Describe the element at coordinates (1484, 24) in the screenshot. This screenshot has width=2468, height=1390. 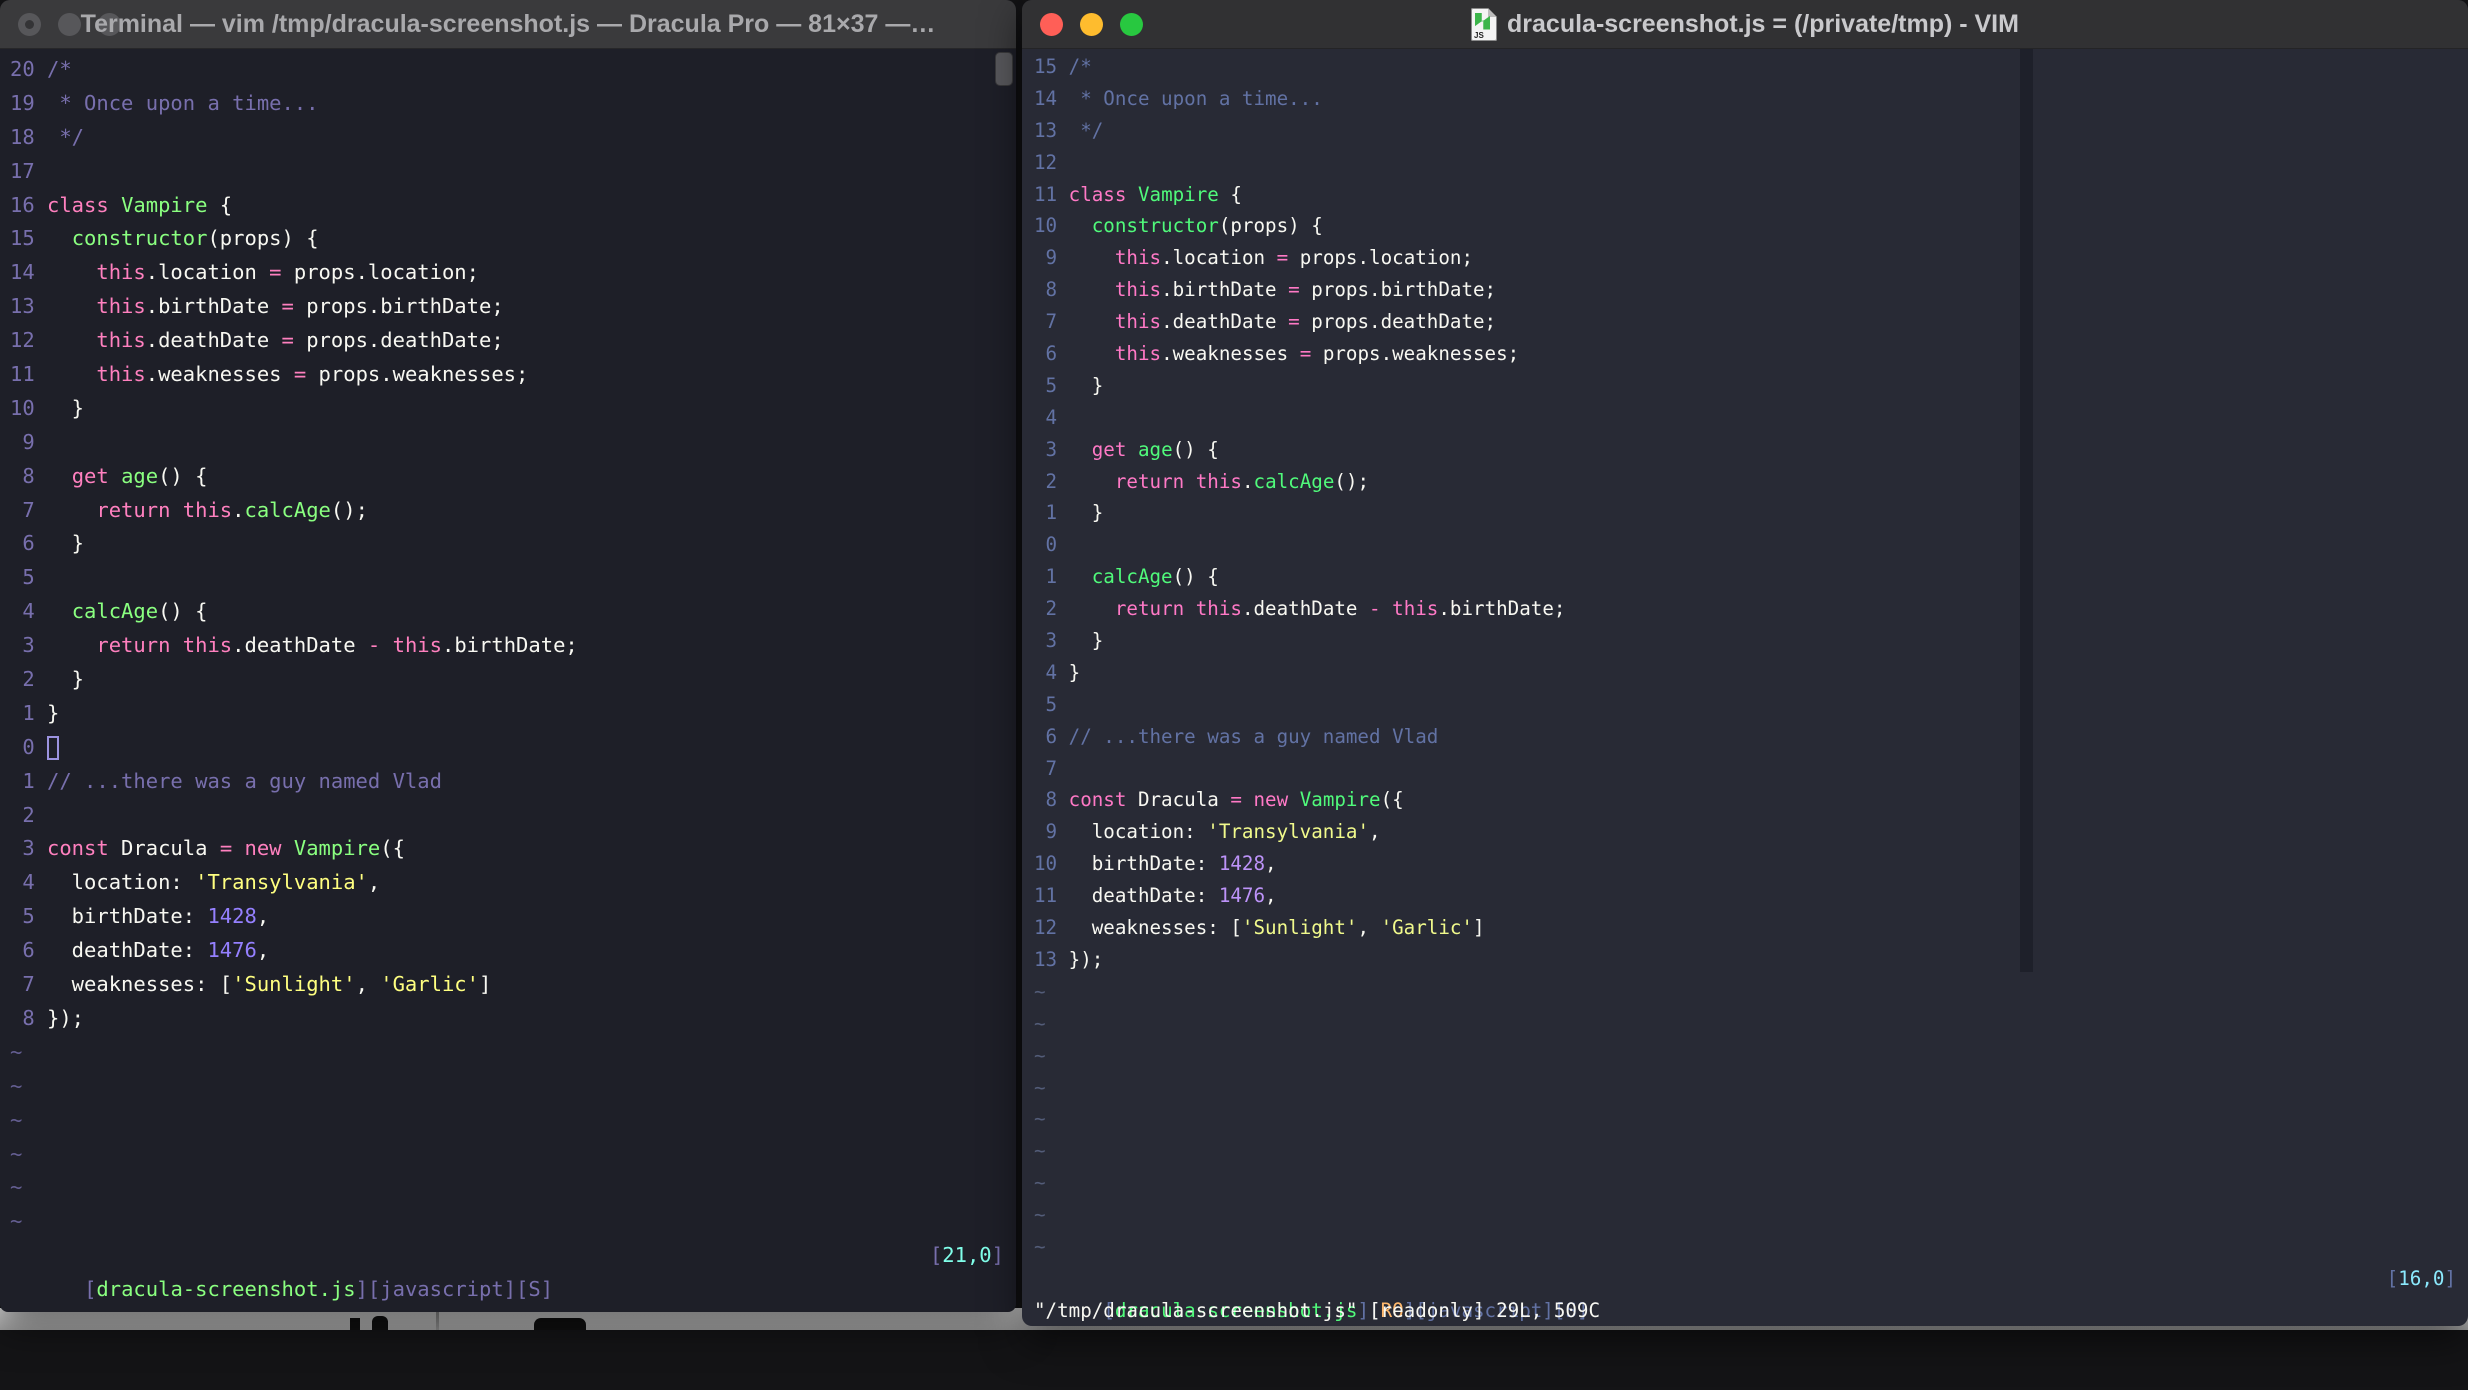
I see `js-file-icon: JS` at that location.